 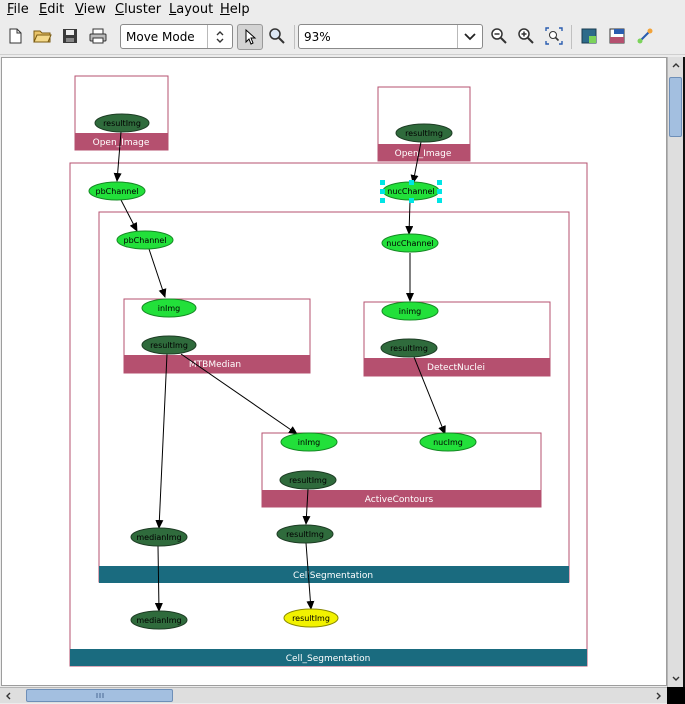 I want to click on layout-icon, so click(x=589, y=36).